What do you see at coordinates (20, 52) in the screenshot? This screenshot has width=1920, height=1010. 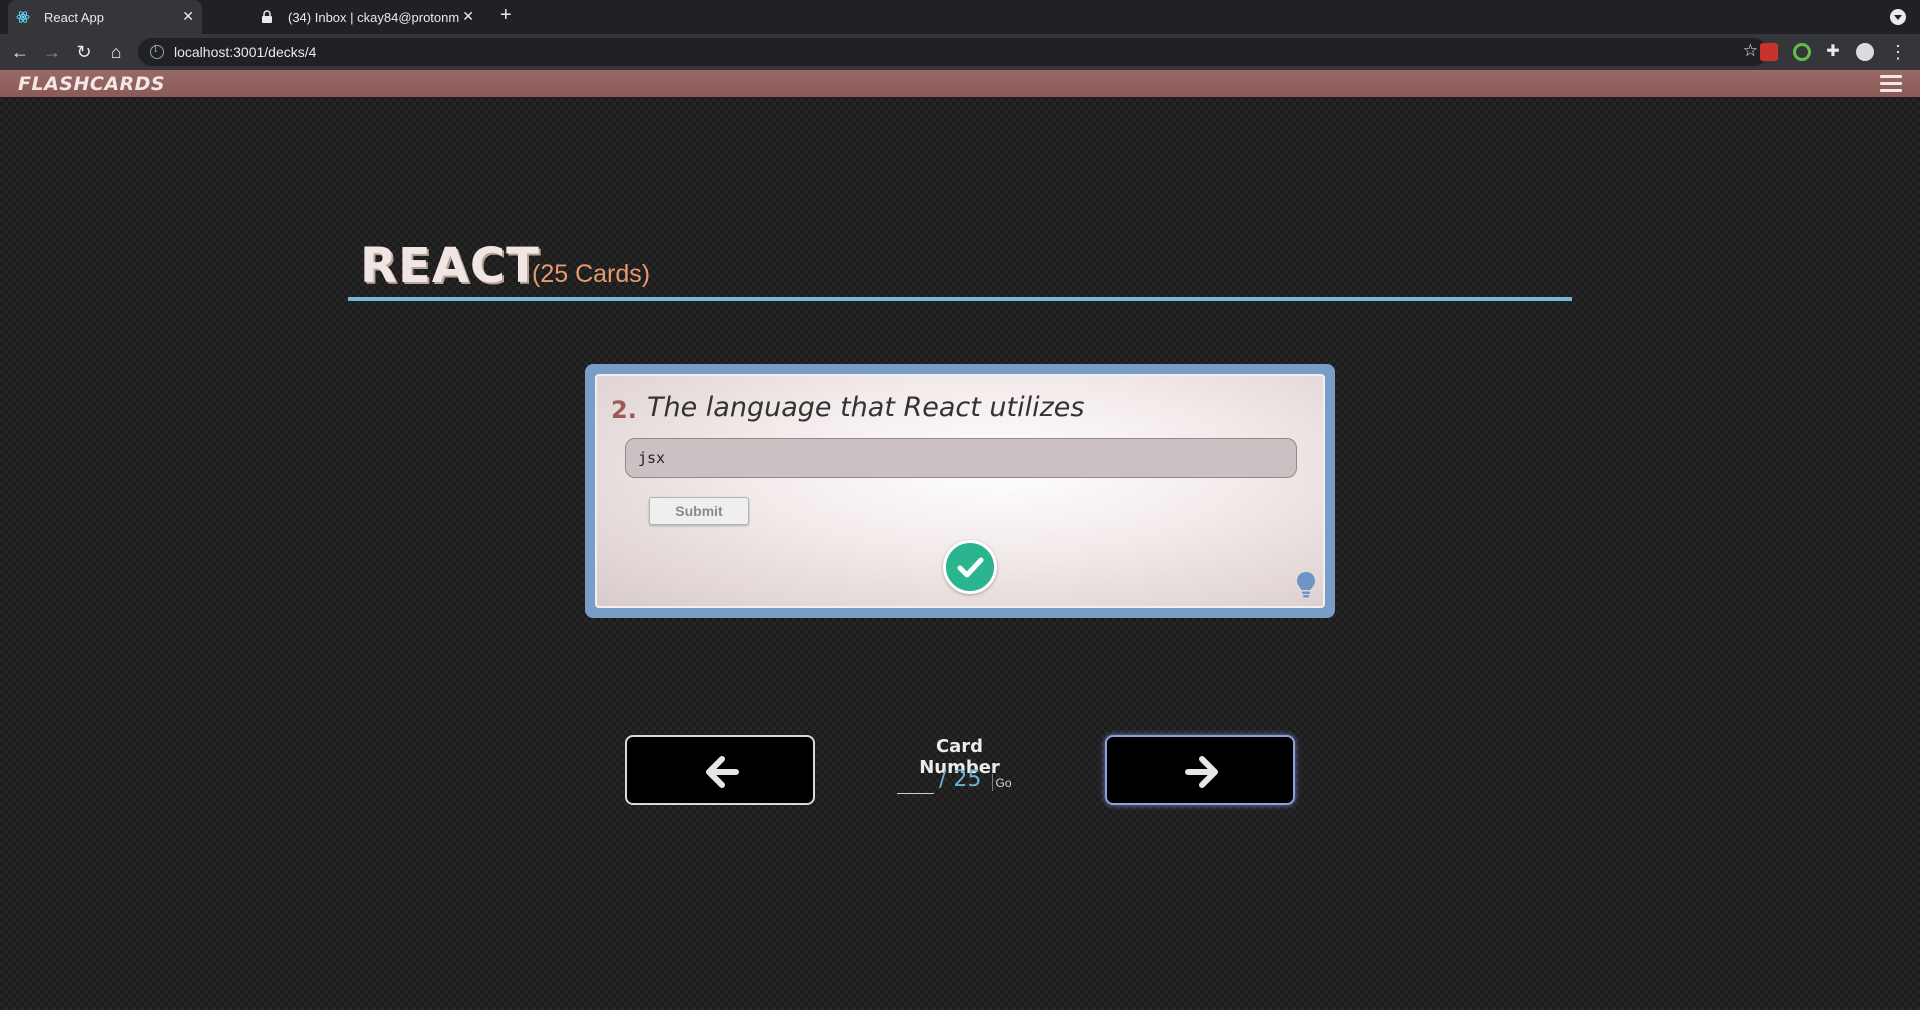 I see `back-arrow-icon: ←` at bounding box center [20, 52].